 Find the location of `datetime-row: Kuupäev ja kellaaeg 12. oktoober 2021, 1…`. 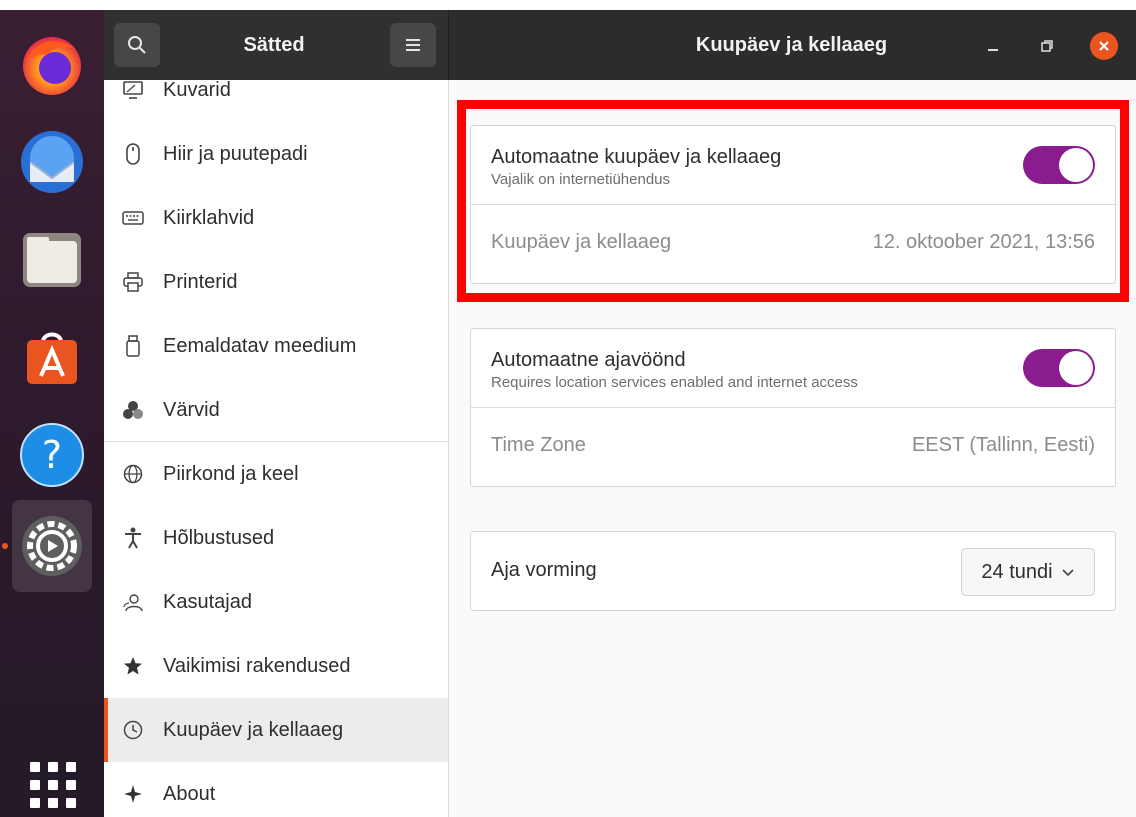

datetime-row: Kuupäev ja kellaaeg 12. oktoober 2021, 1… is located at coordinates (793, 243).